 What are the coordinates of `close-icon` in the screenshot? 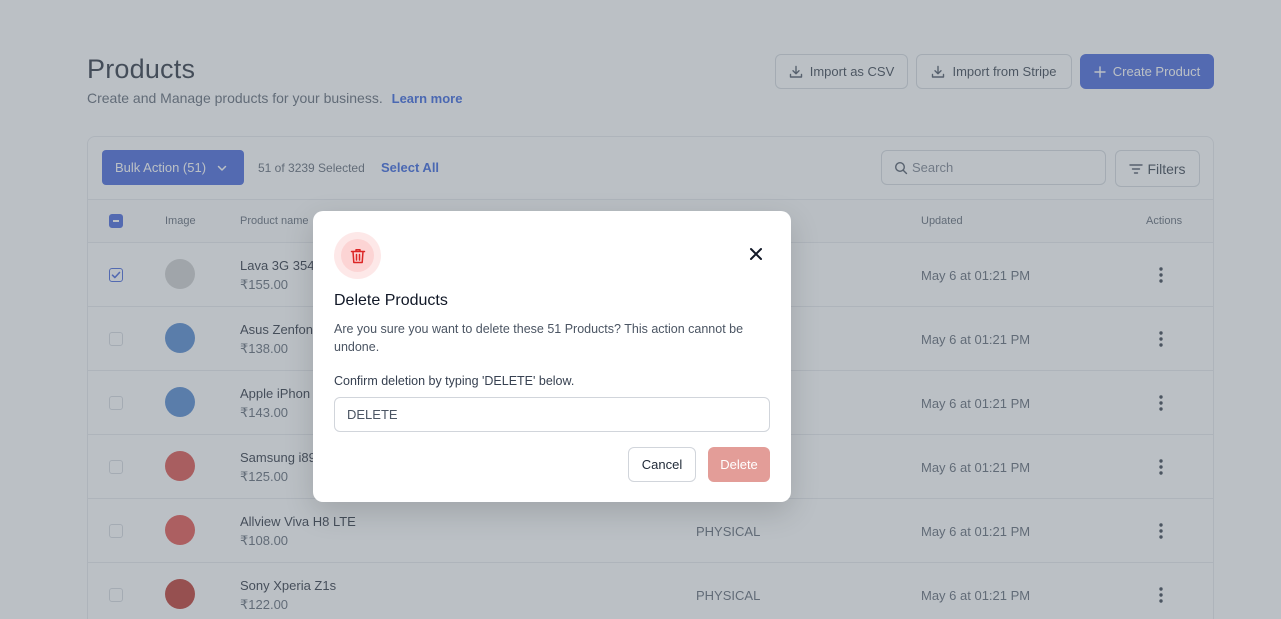 It's located at (756, 254).